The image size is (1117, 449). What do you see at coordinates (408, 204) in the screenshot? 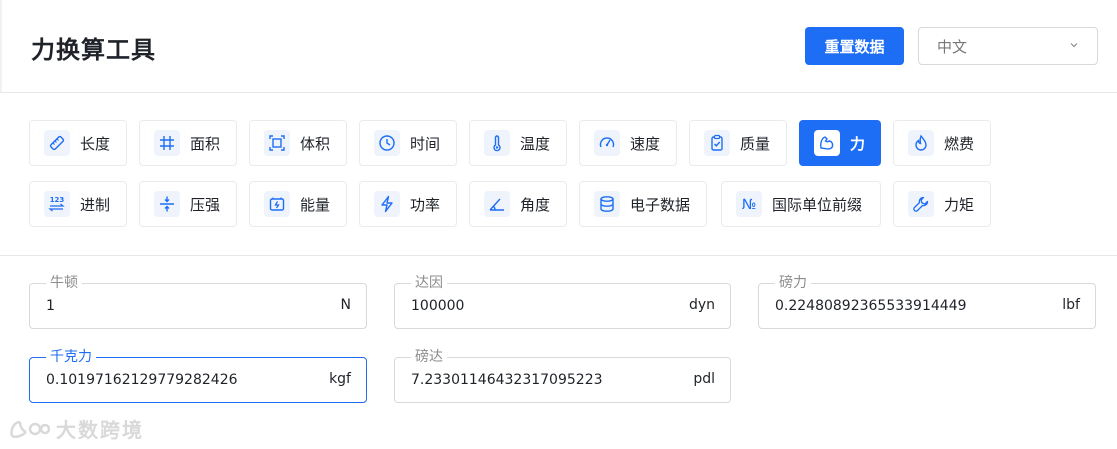
I see `category-power: 功率` at bounding box center [408, 204].